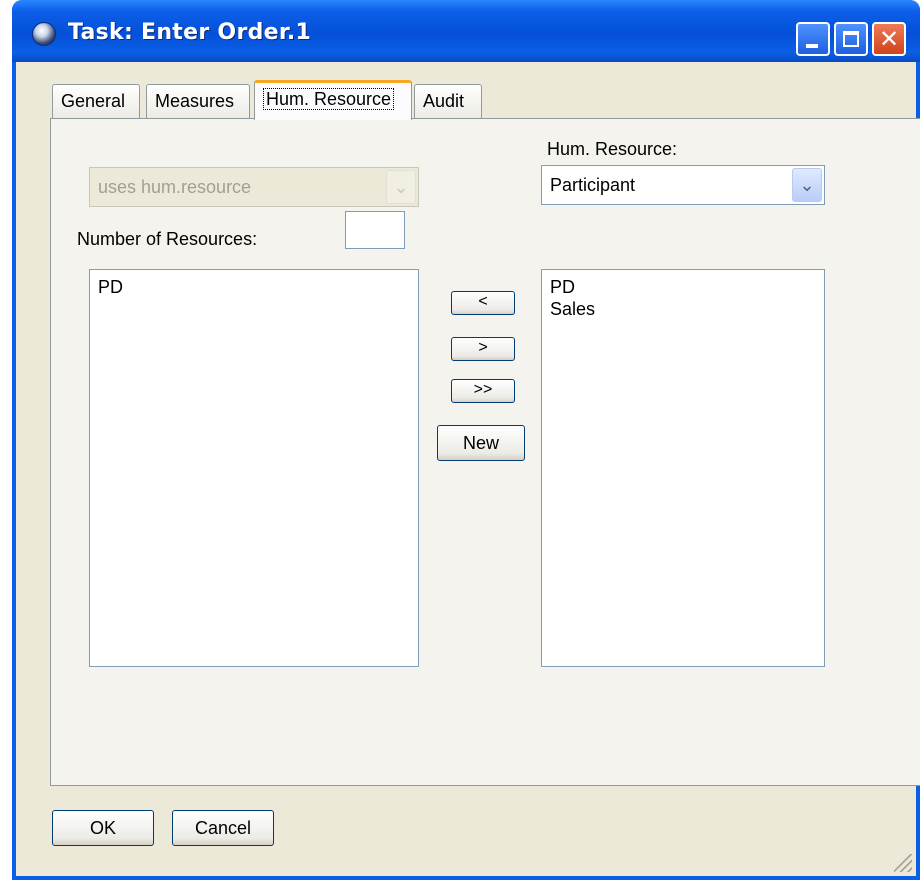 The width and height of the screenshot is (920, 880). What do you see at coordinates (481, 443) in the screenshot?
I see `new-button: New` at bounding box center [481, 443].